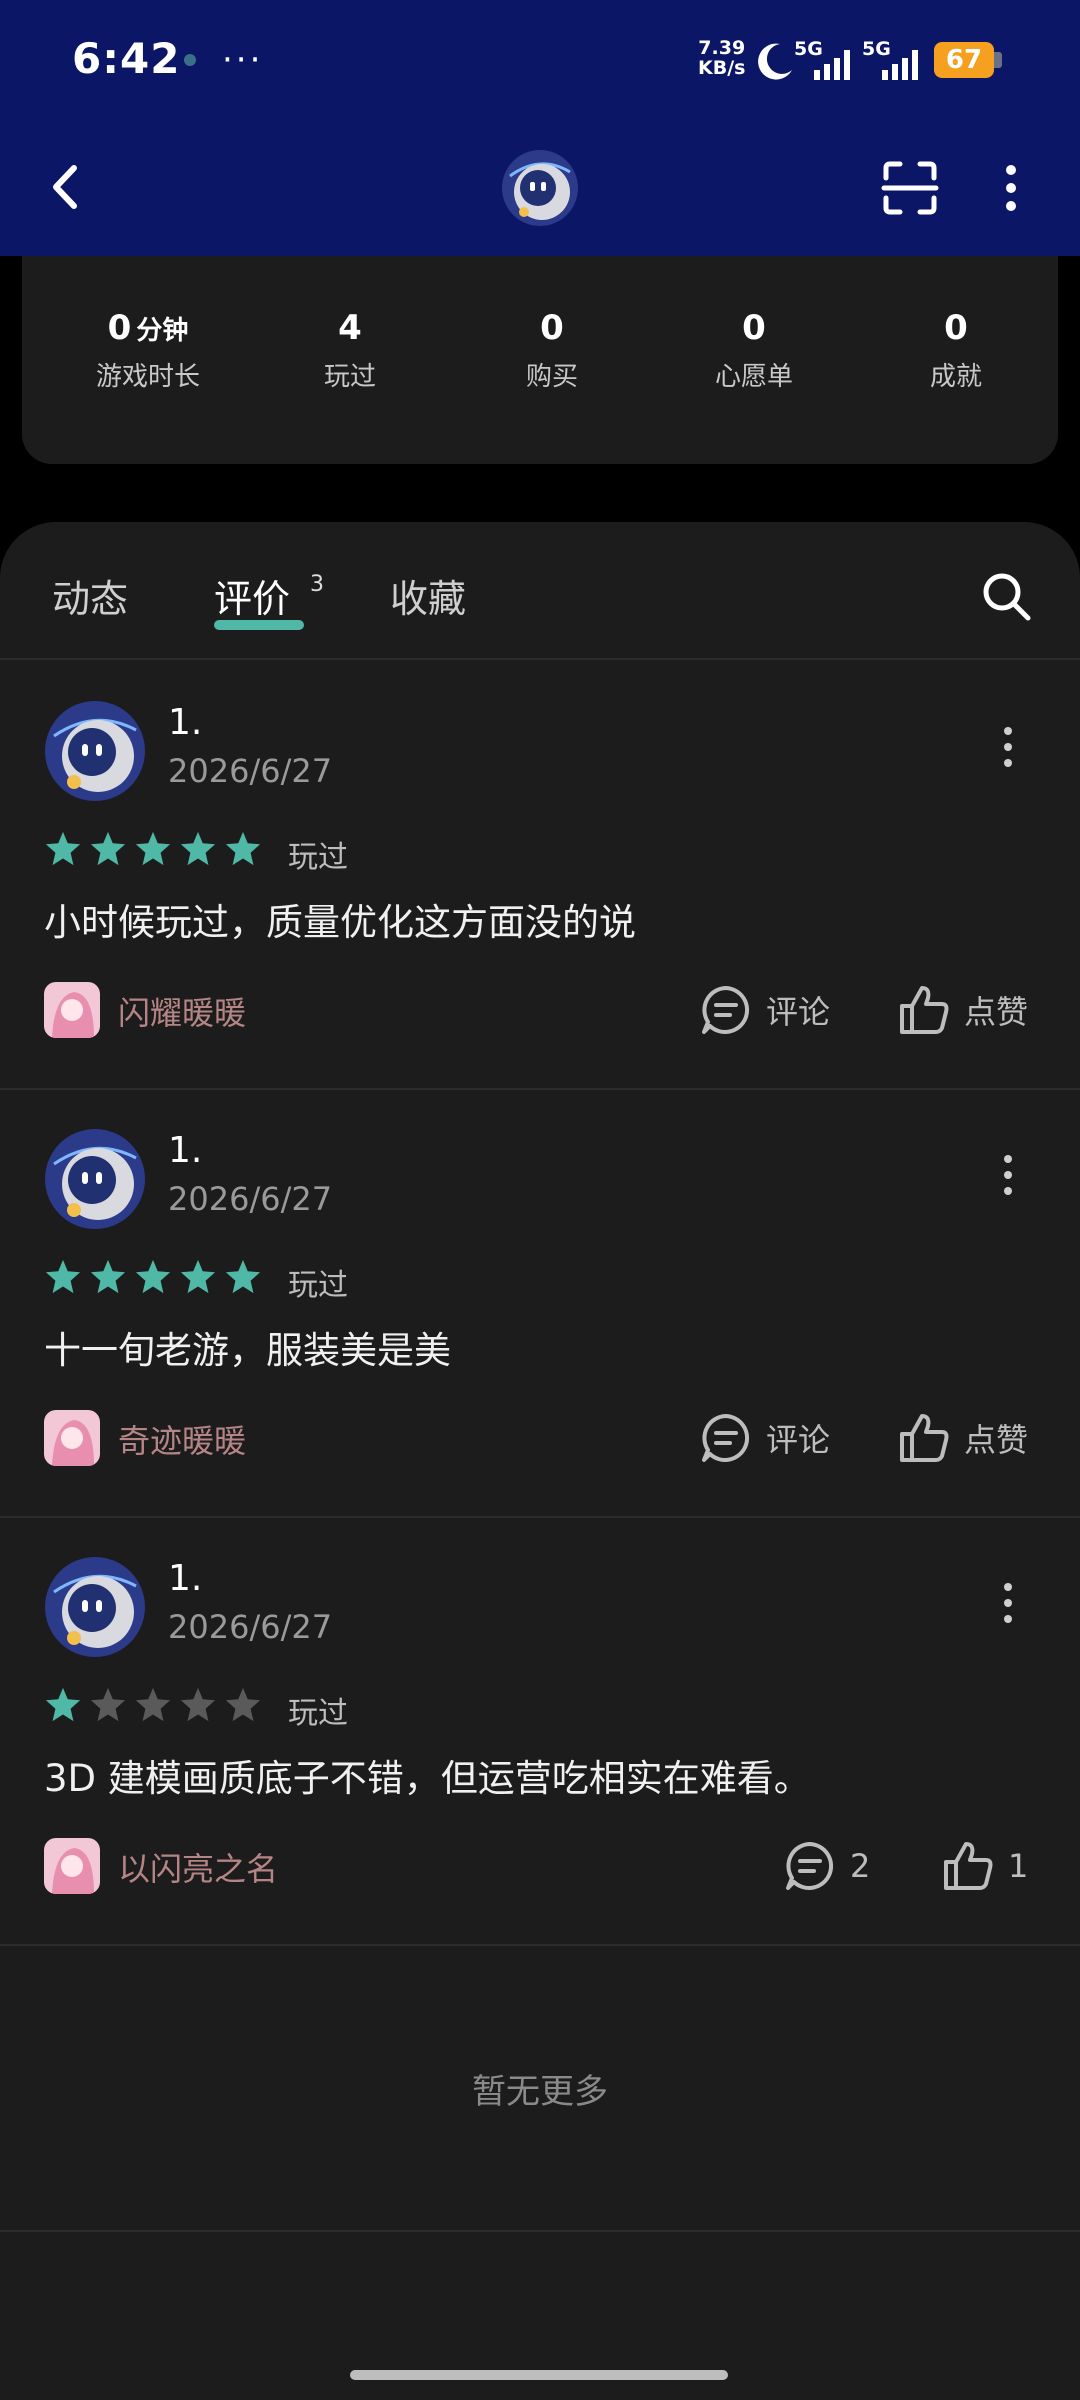 Image resolution: width=1080 pixels, height=2400 pixels. What do you see at coordinates (190, 60) in the screenshot?
I see `notification-dot-icon` at bounding box center [190, 60].